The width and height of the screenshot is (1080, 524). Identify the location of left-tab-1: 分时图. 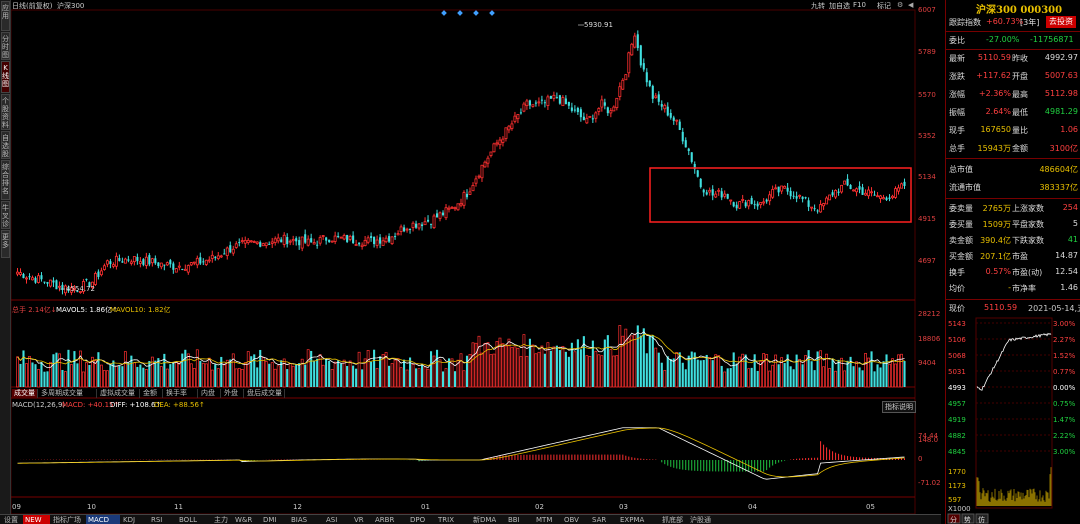
(5, 46).